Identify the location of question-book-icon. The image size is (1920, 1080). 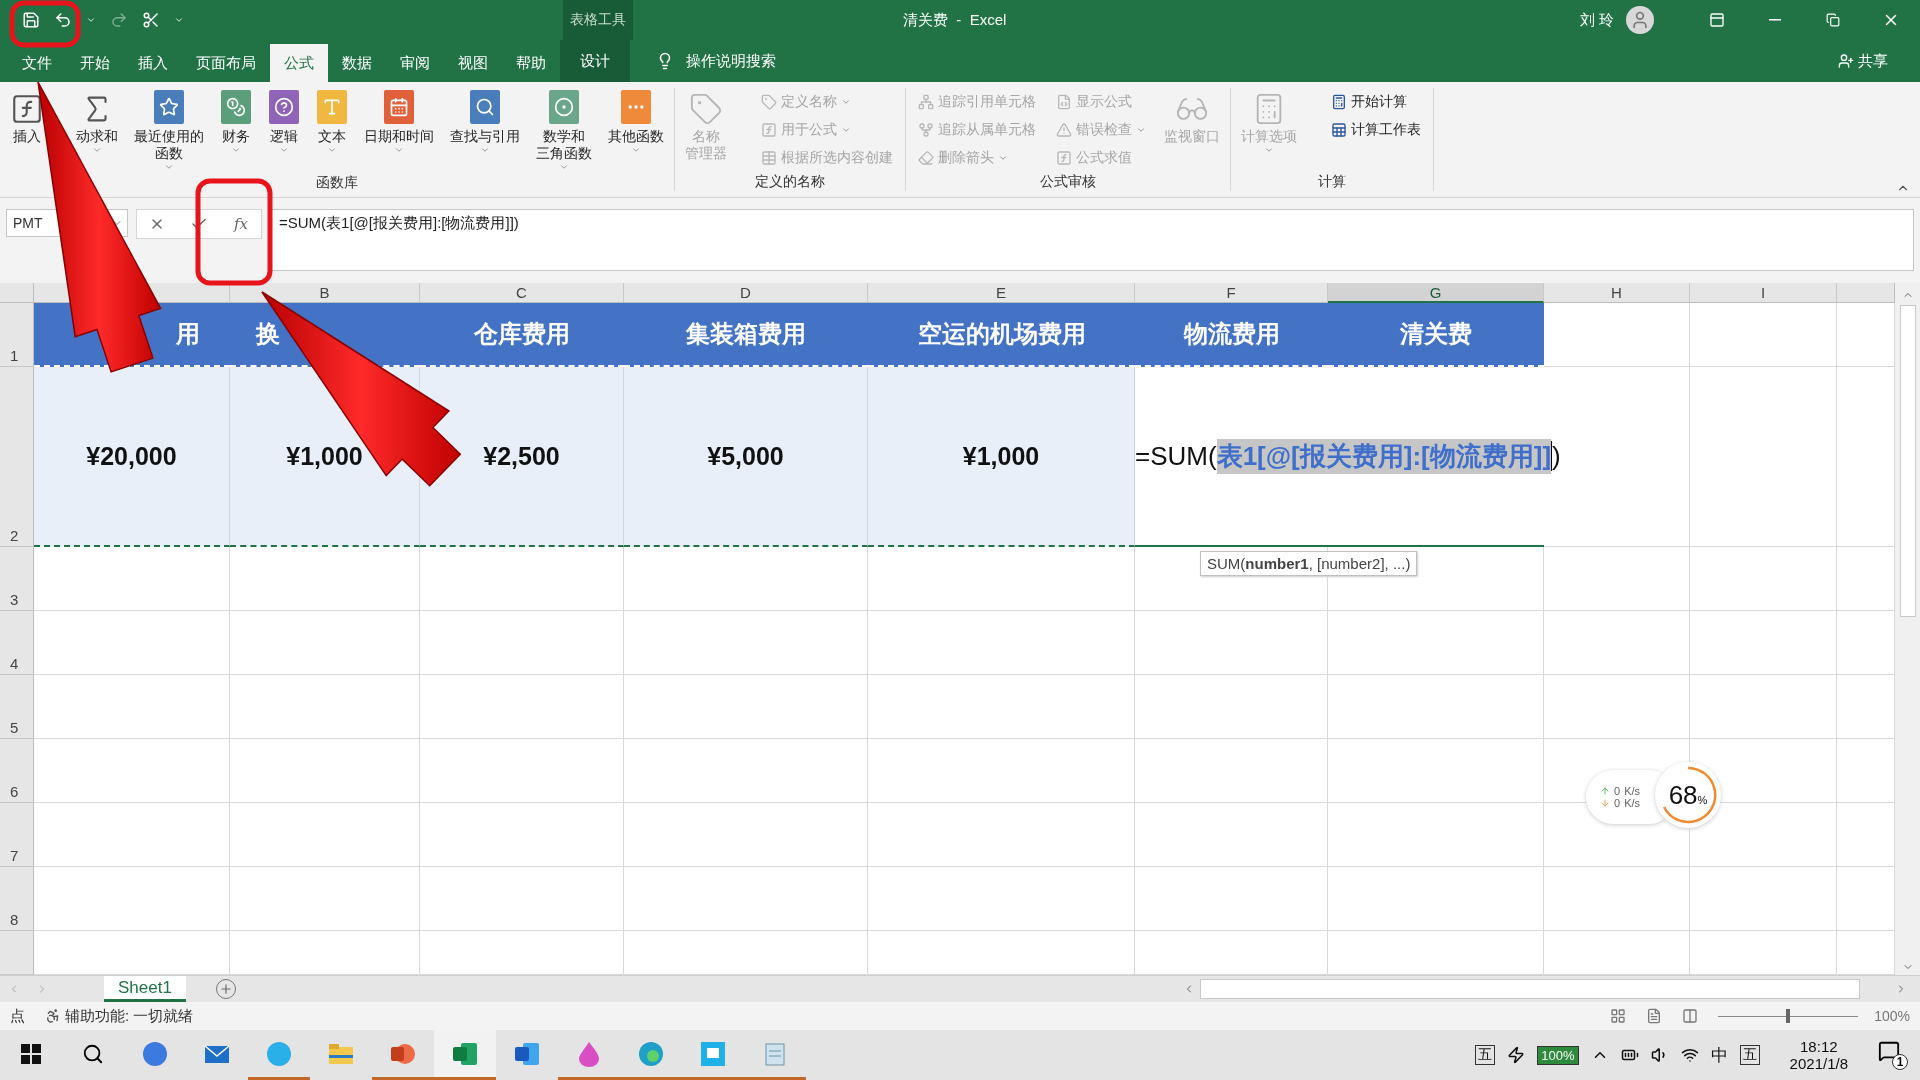
(284, 107).